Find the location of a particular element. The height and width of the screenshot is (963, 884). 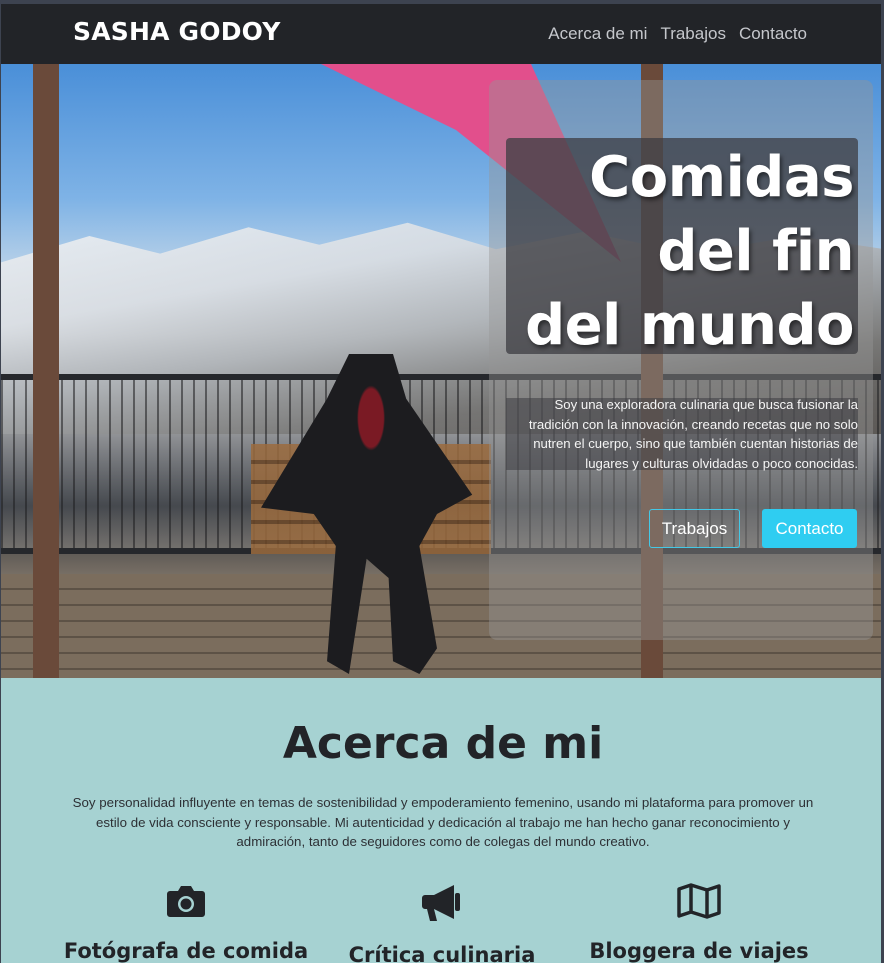

brand-logo: SASHA GODOY is located at coordinates (177, 31).